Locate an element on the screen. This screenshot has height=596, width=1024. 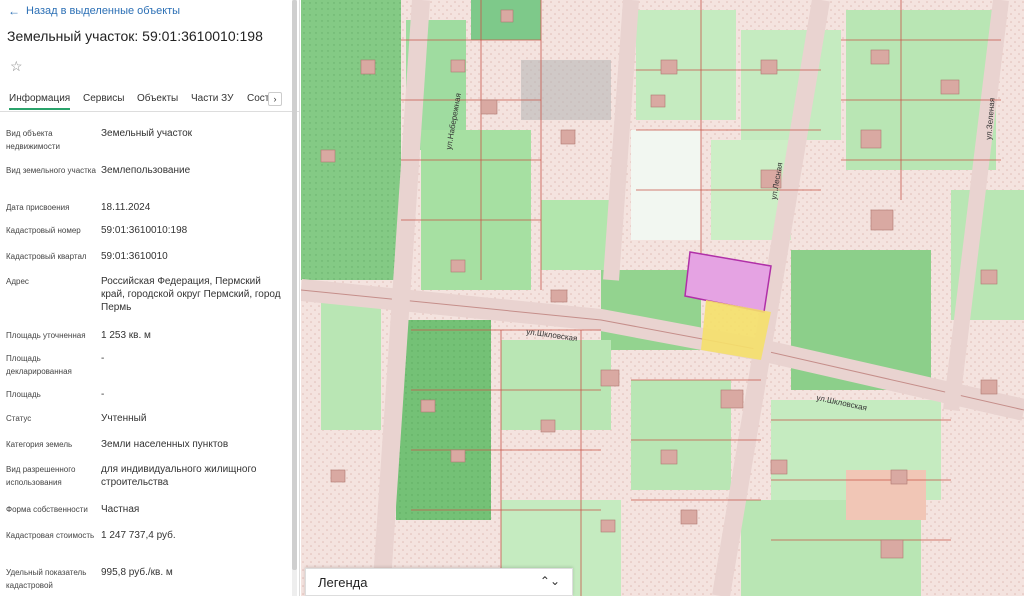
field-label: Кадастровый квартал is located at coordinates (46, 256).